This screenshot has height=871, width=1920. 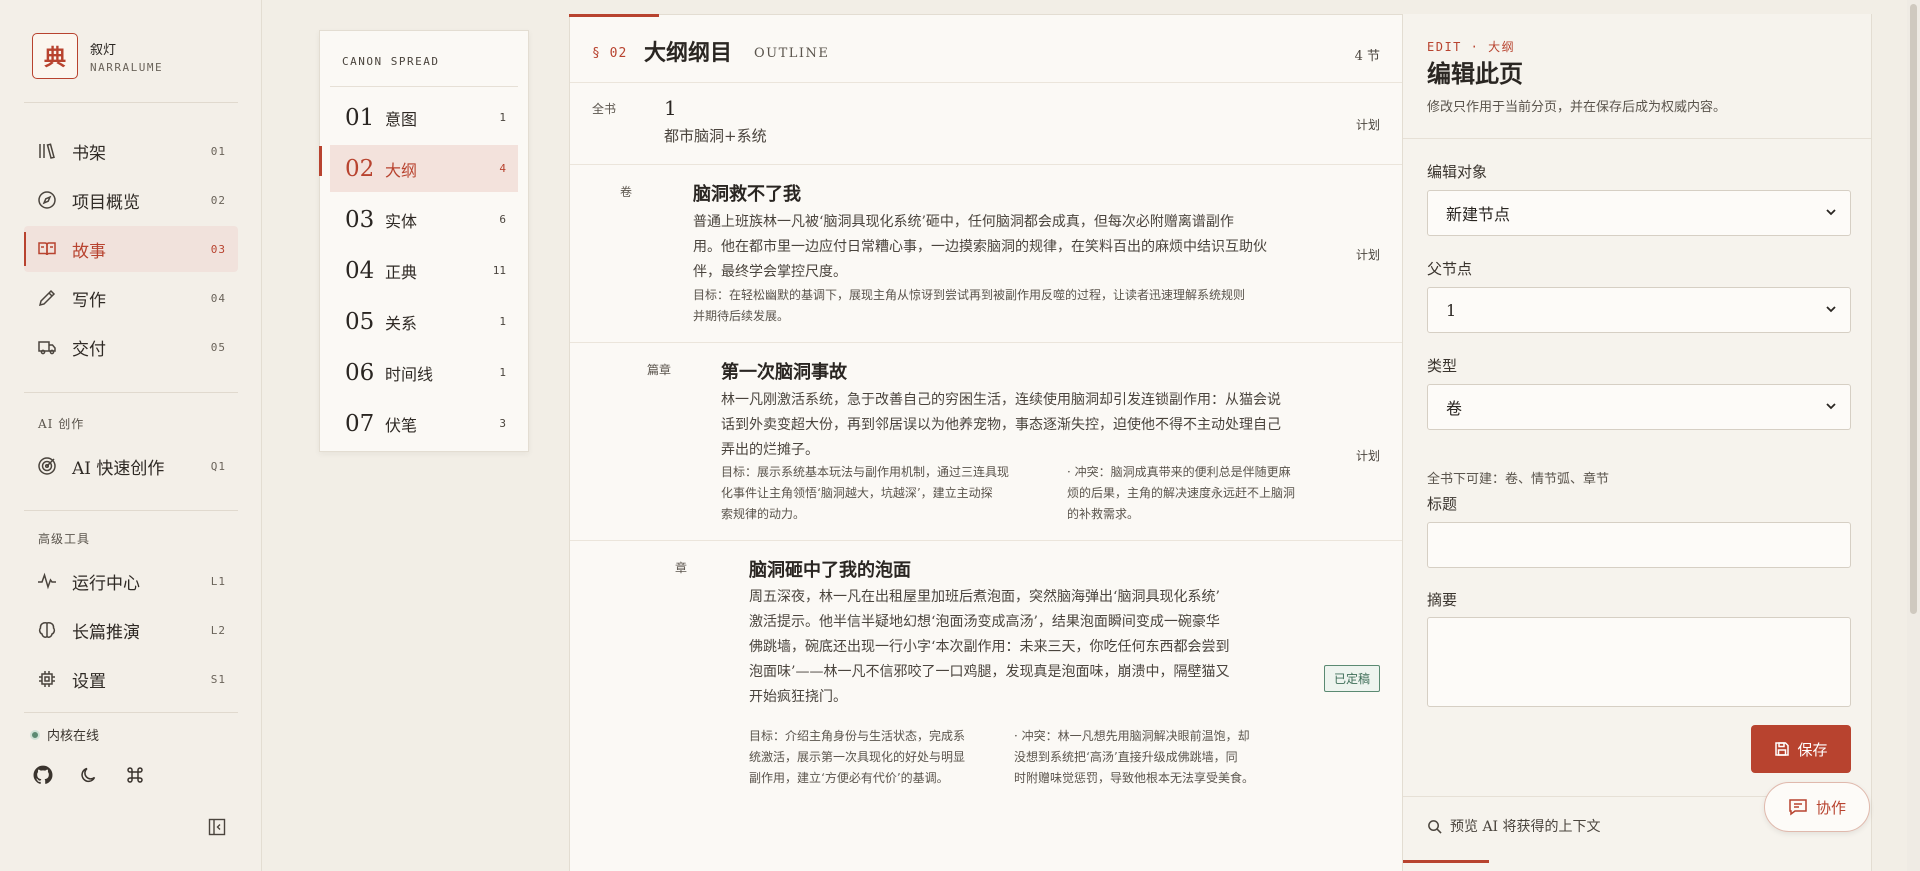 I want to click on nav-code: 05, so click(x=218, y=347).